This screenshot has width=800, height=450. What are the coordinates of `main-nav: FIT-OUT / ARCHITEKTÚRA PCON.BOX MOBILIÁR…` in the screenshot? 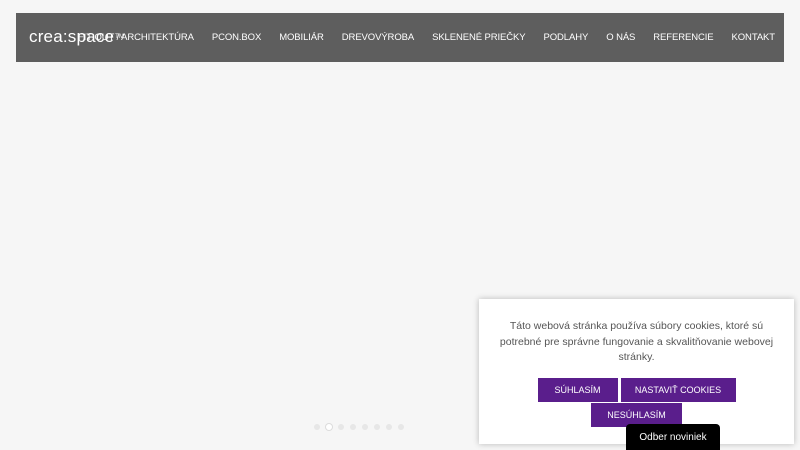 It's located at (426, 37).